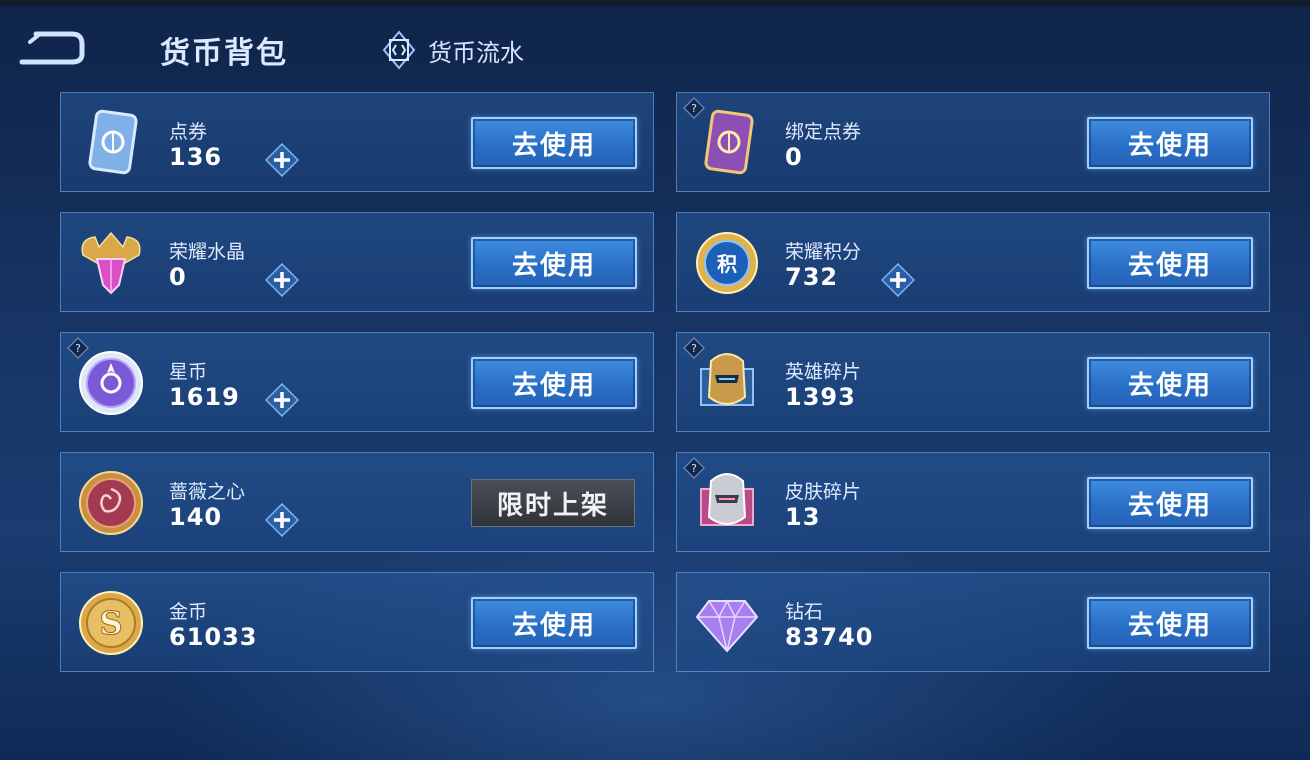 The width and height of the screenshot is (1310, 760). What do you see at coordinates (727, 626) in the screenshot?
I see `diamond-gem-icon` at bounding box center [727, 626].